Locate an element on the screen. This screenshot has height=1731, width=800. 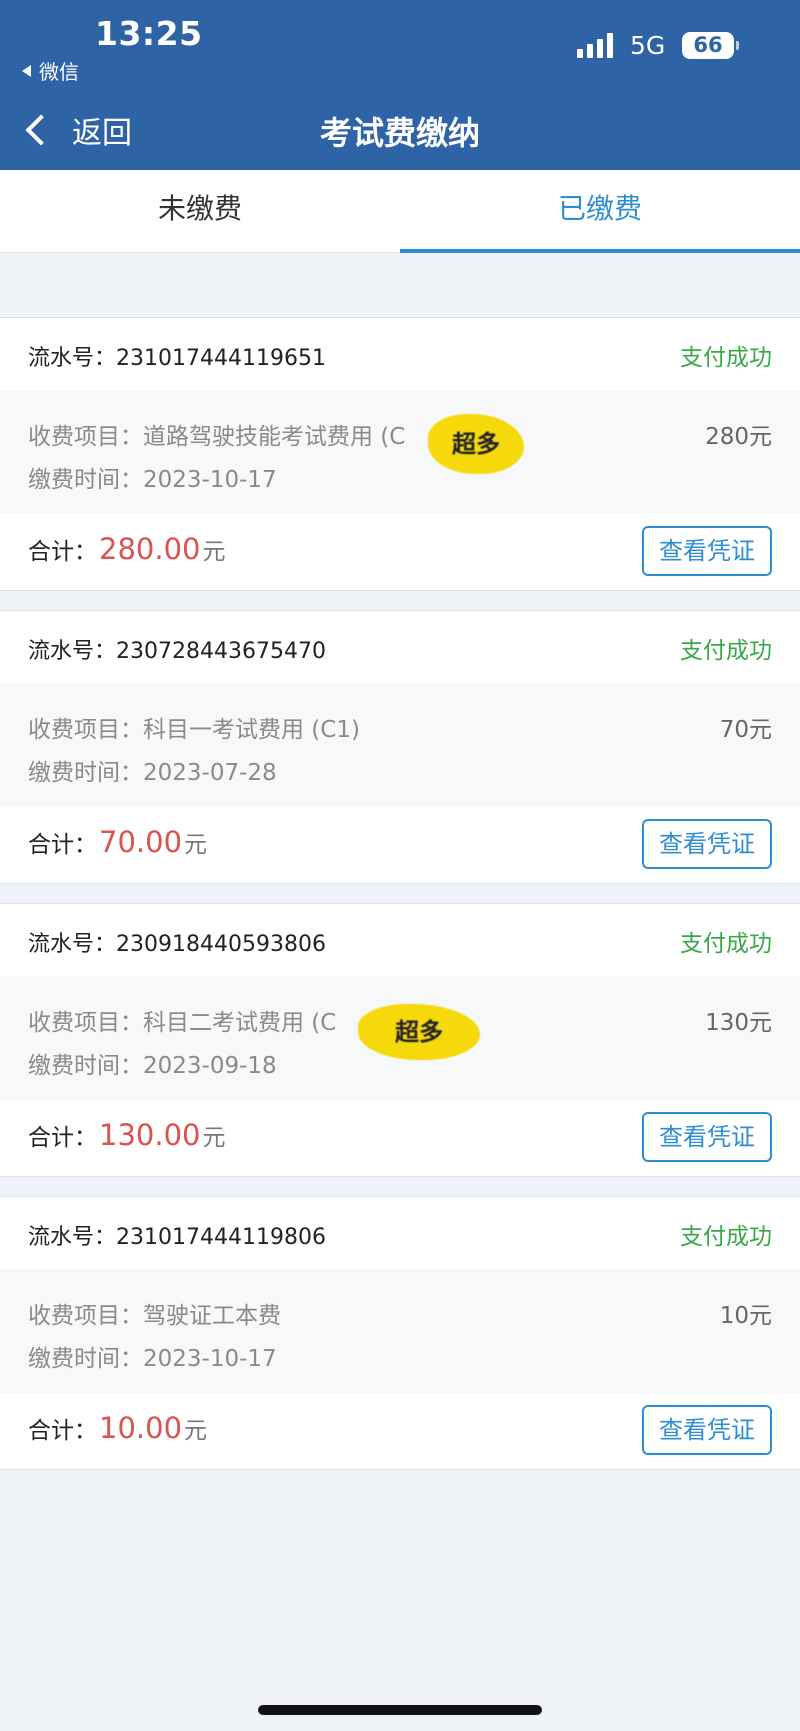
back-triangle-icon is located at coordinates (26, 70).